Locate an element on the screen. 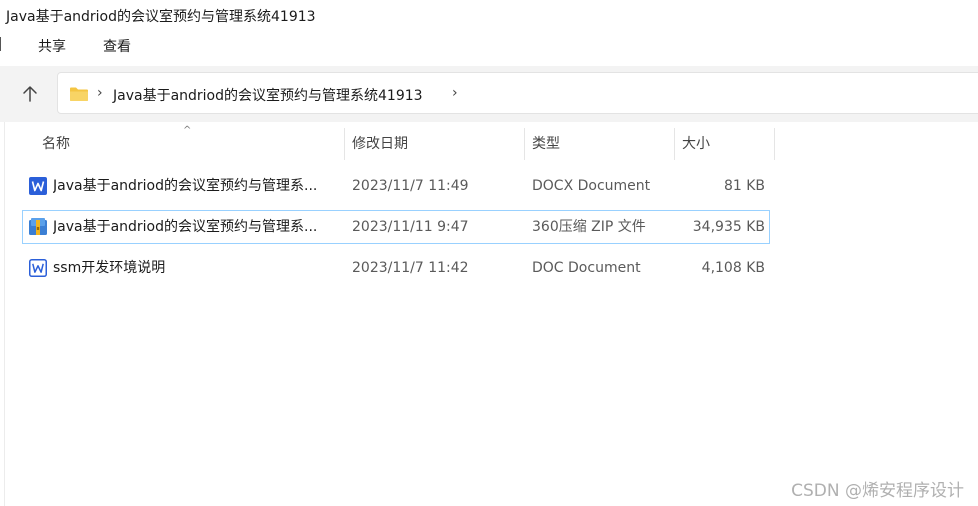  column-header-name: 名称 is located at coordinates (56, 144).